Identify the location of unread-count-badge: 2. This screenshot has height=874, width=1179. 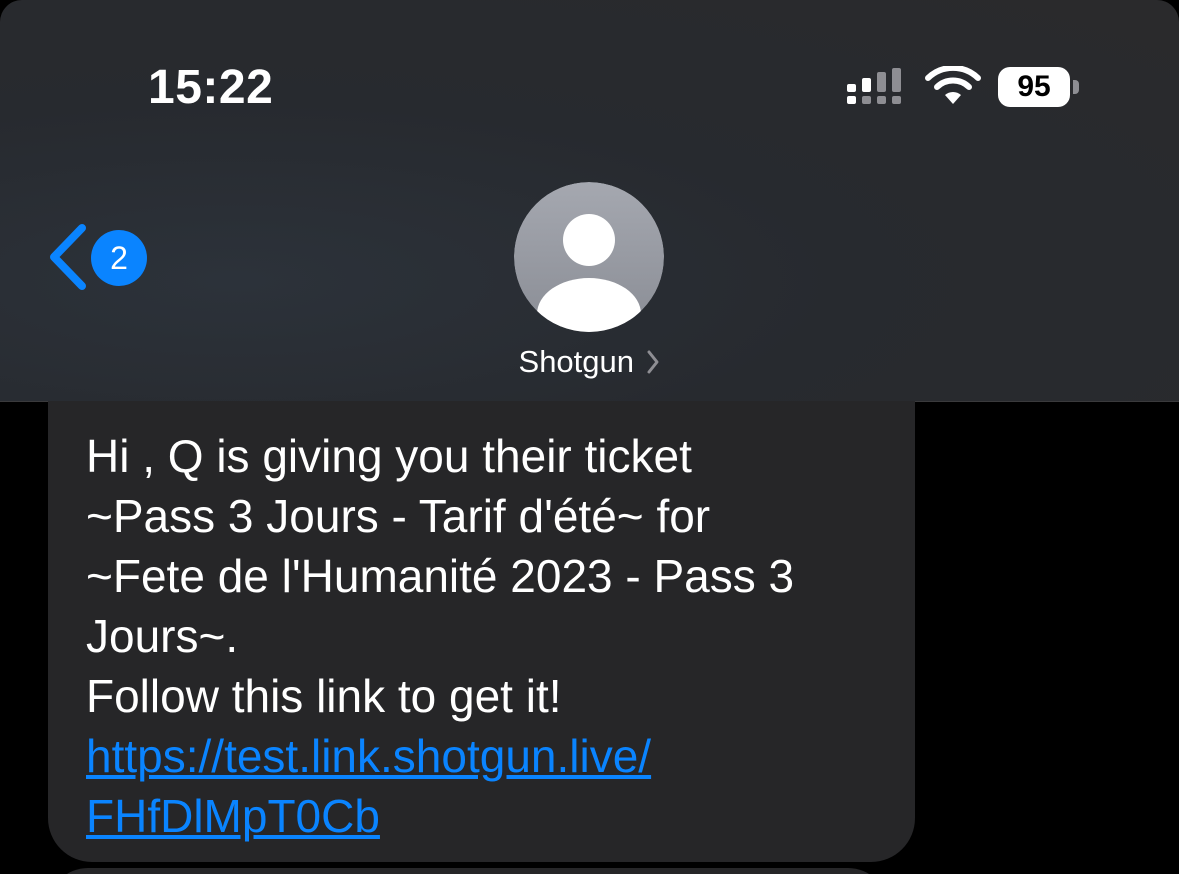
(119, 258).